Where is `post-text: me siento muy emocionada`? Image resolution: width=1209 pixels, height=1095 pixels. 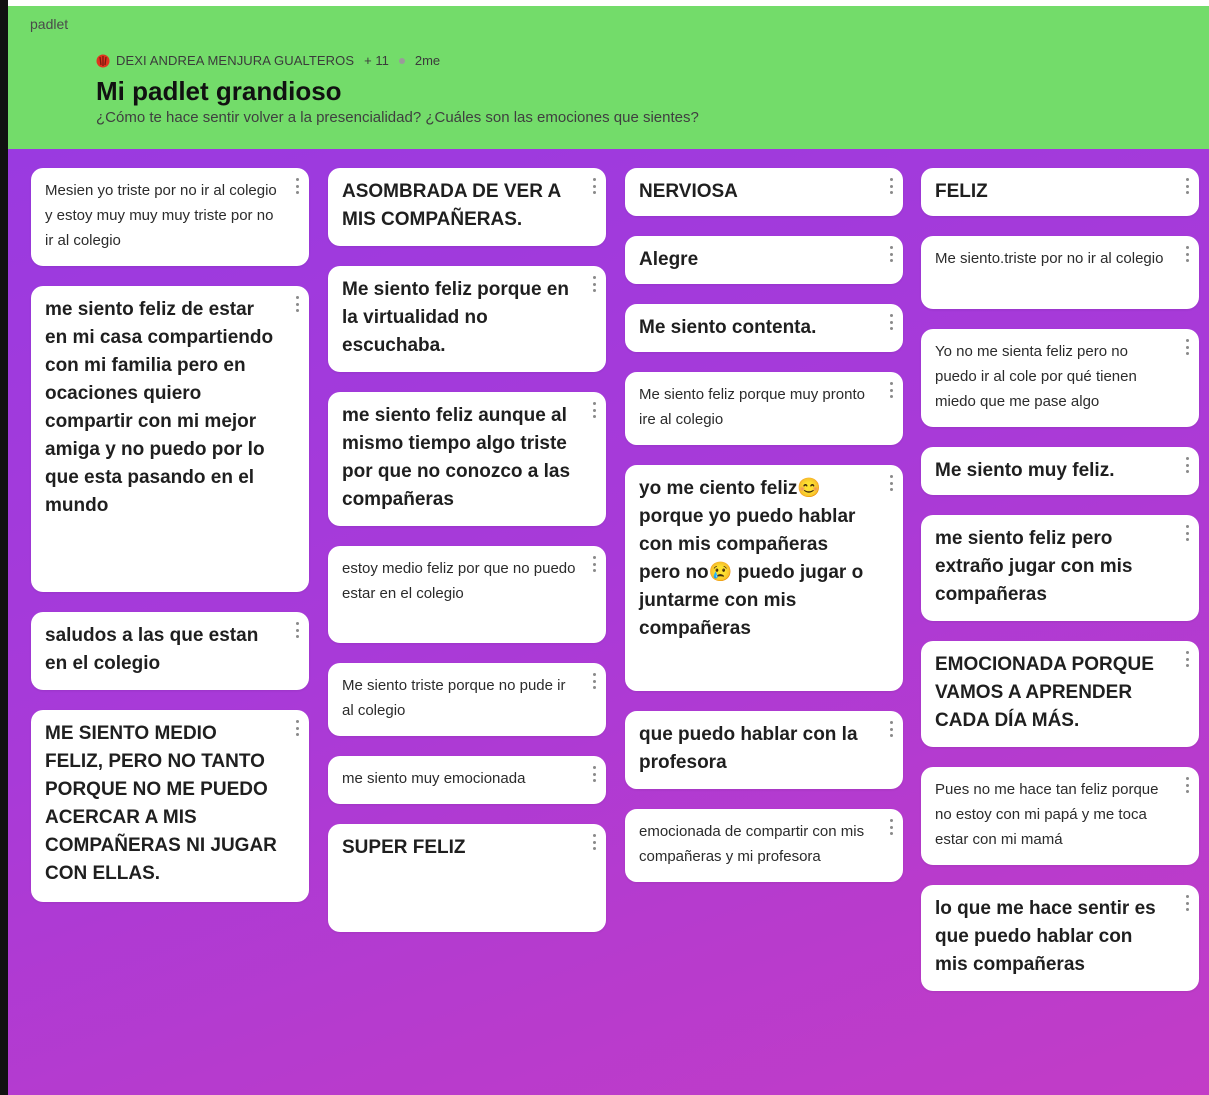
post-text: me siento muy emocionada is located at coordinates (434, 778).